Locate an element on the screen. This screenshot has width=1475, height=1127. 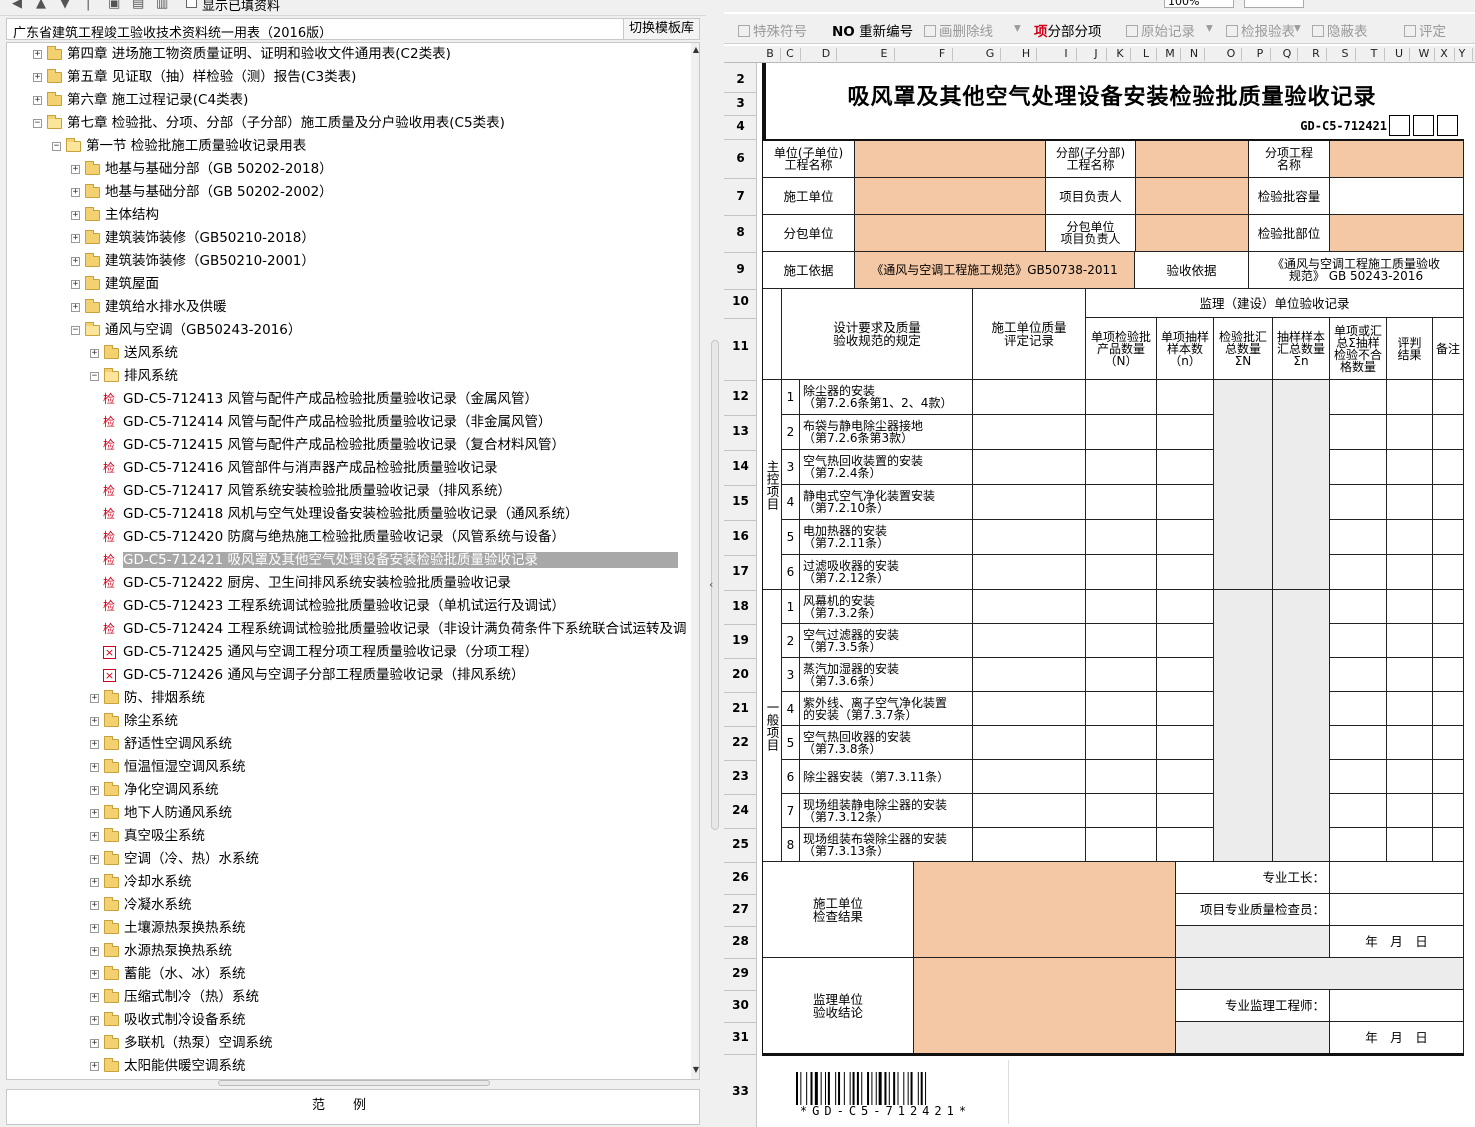
tree-node: 检 GD-C5-712413 风管与配件产成品检验批质量验收记录（金属风管） is located at coordinates (320, 399).